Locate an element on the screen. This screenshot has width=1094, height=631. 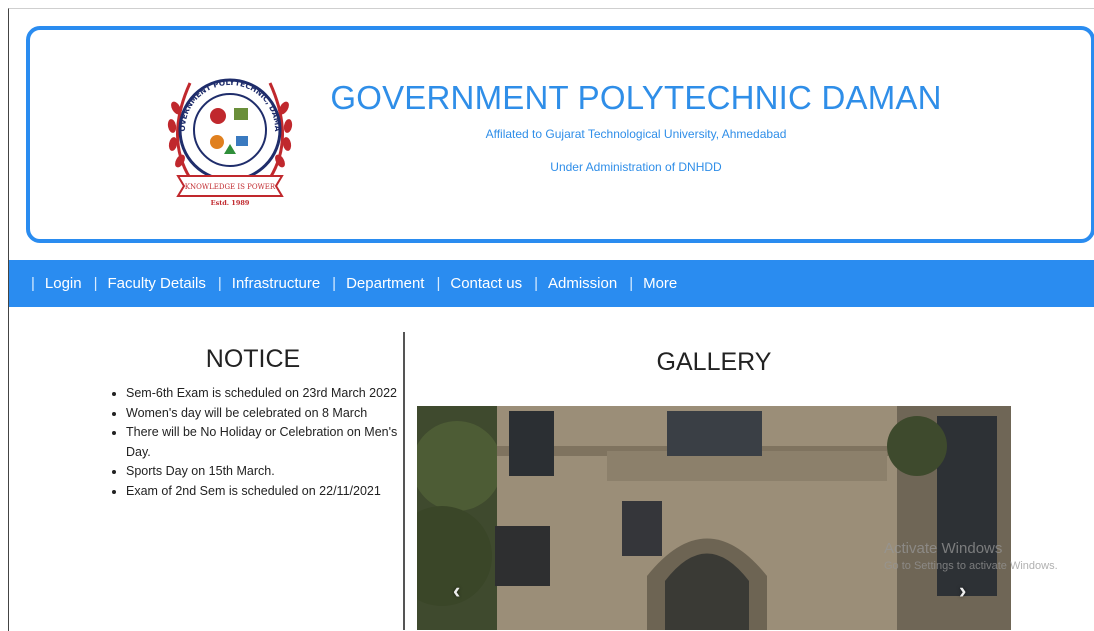
nav-contact-us-label: Contact us is located at coordinates (486, 283).